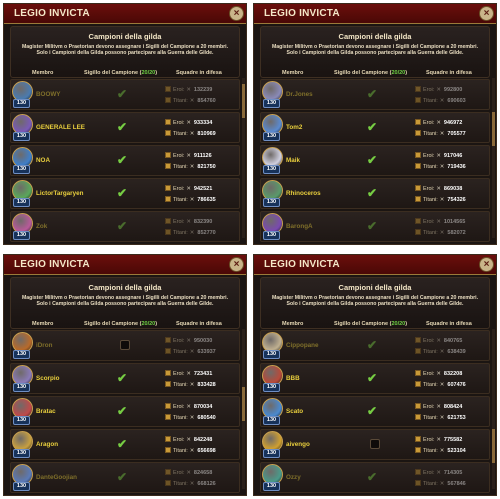 The width and height of the screenshot is (500, 499). I want to click on heroes-defense: Eroi: ✕ 840765, so click(438, 340).